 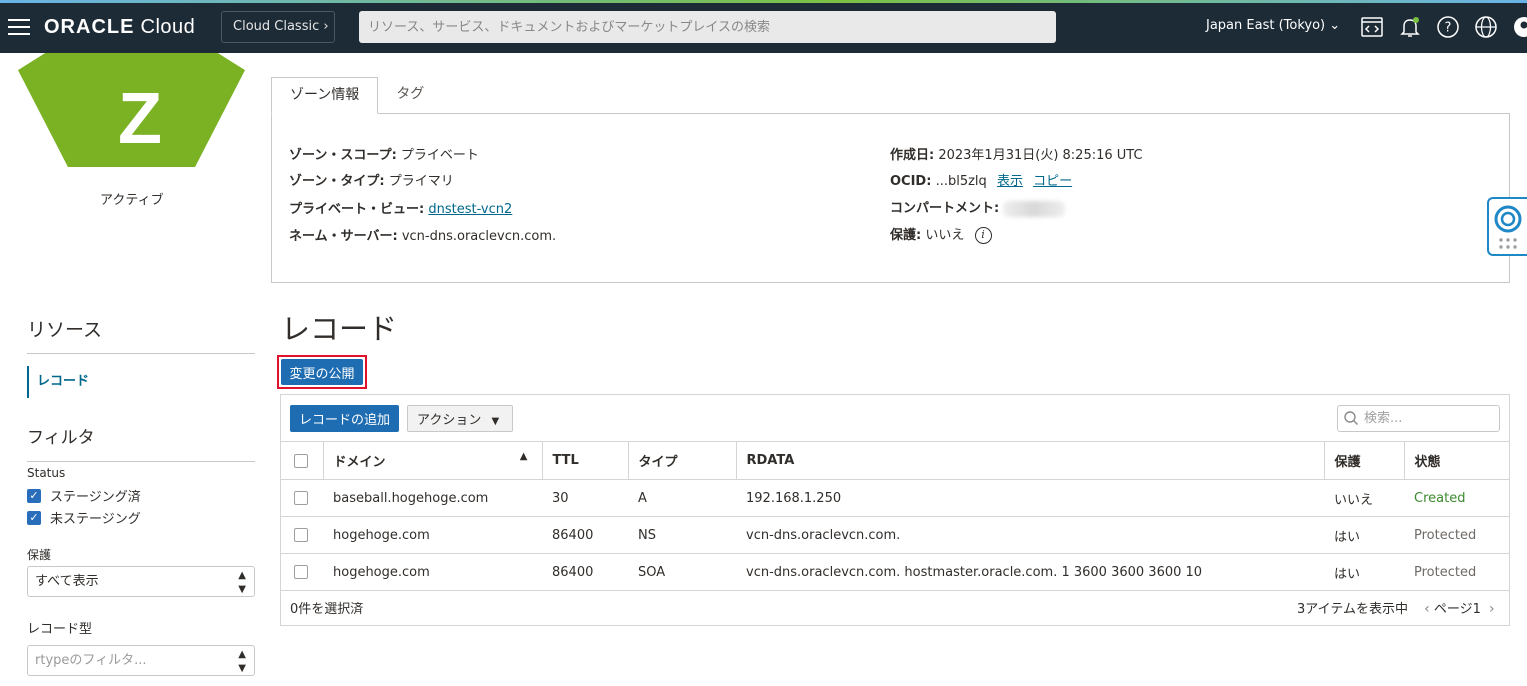 What do you see at coordinates (1030, 460) in the screenshot?
I see `column-rdata: RDATA` at bounding box center [1030, 460].